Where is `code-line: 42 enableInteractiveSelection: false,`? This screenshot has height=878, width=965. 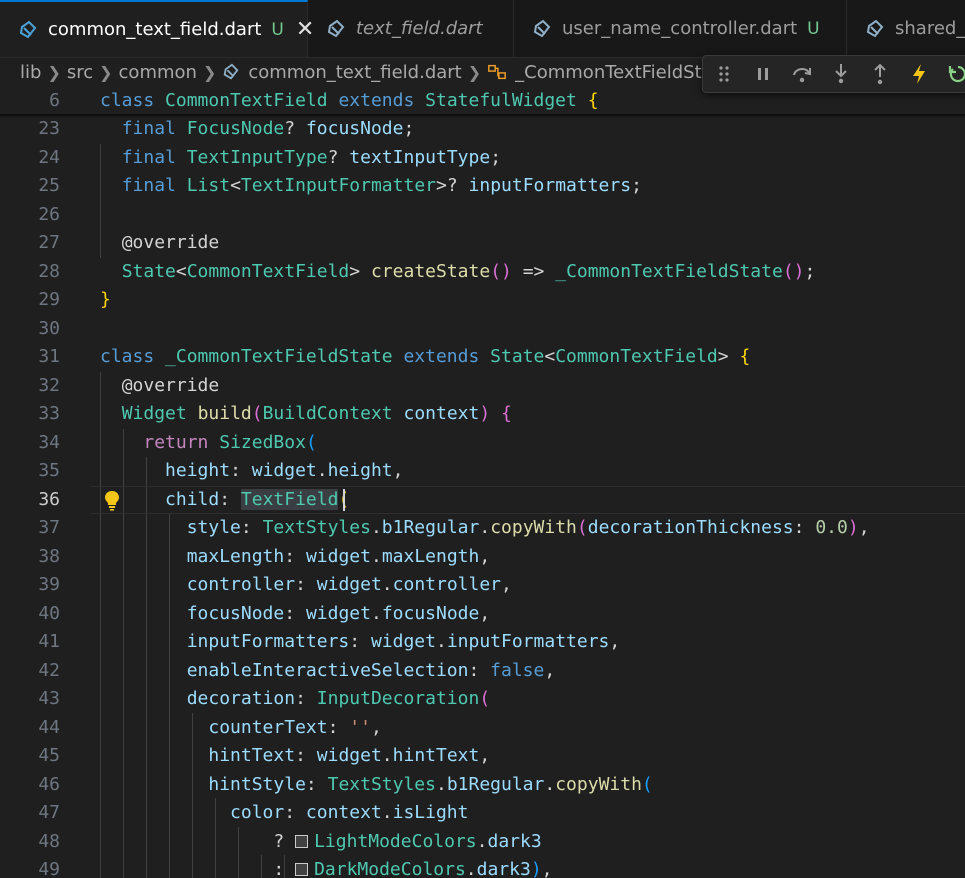 code-line: 42 enableInteractiveSelection: false, is located at coordinates (482, 671).